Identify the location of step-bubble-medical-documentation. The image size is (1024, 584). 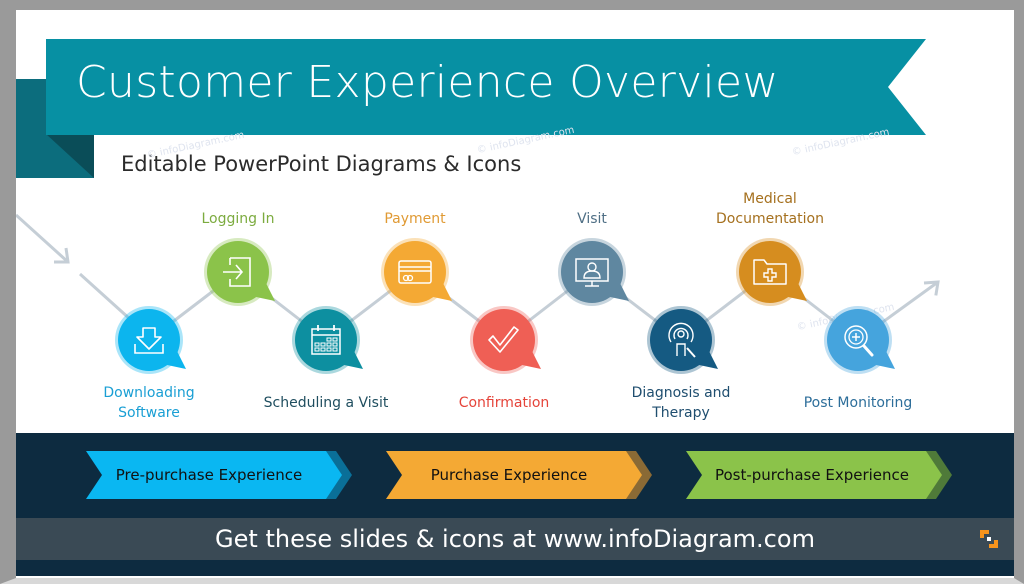
(771, 272).